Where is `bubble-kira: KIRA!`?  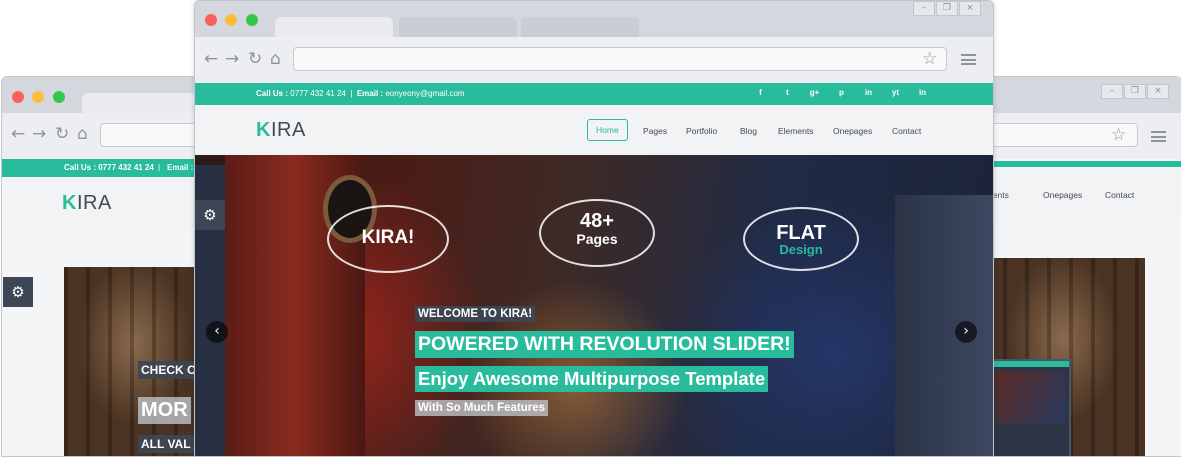
bubble-kira: KIRA! is located at coordinates (388, 239).